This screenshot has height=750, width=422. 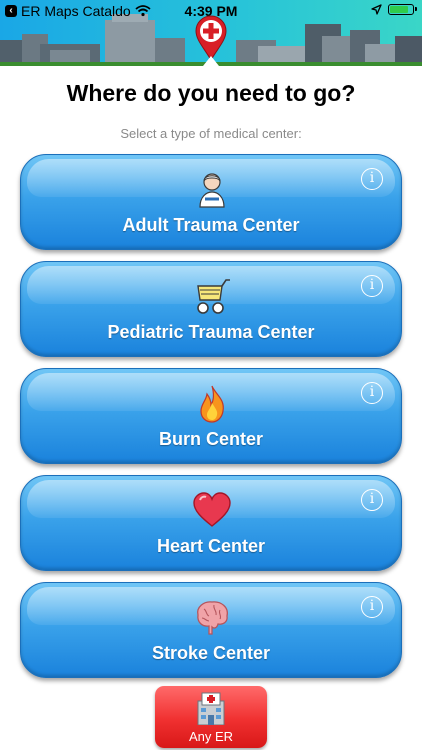 What do you see at coordinates (212, 404) in the screenshot?
I see `flame-icon` at bounding box center [212, 404].